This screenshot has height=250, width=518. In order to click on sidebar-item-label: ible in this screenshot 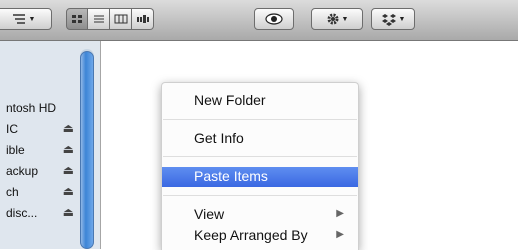, I will do `click(15, 150)`.